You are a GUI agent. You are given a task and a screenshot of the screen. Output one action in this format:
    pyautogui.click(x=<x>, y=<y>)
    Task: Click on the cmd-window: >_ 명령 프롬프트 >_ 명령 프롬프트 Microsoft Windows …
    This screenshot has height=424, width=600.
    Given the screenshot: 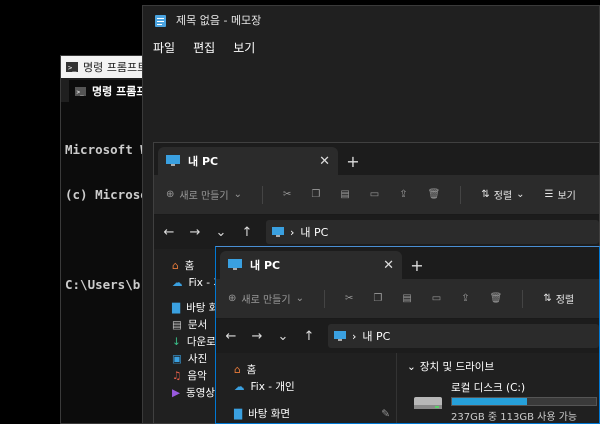 What is the action you would take?
    pyautogui.click(x=105, y=239)
    